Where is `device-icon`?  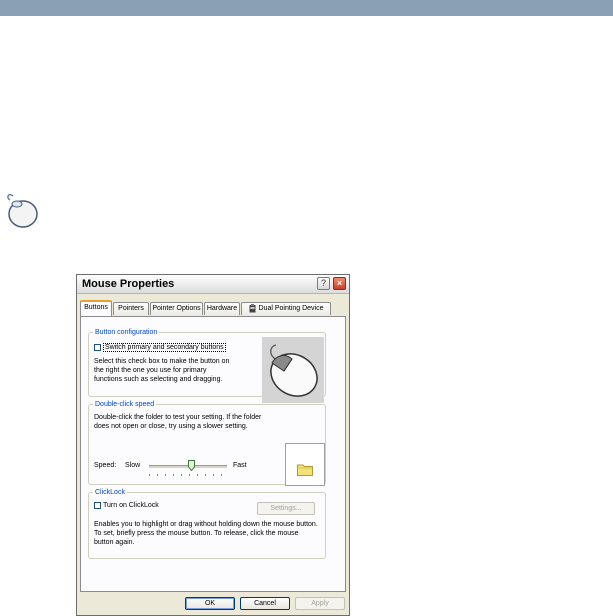
device-icon is located at coordinates (252, 308).